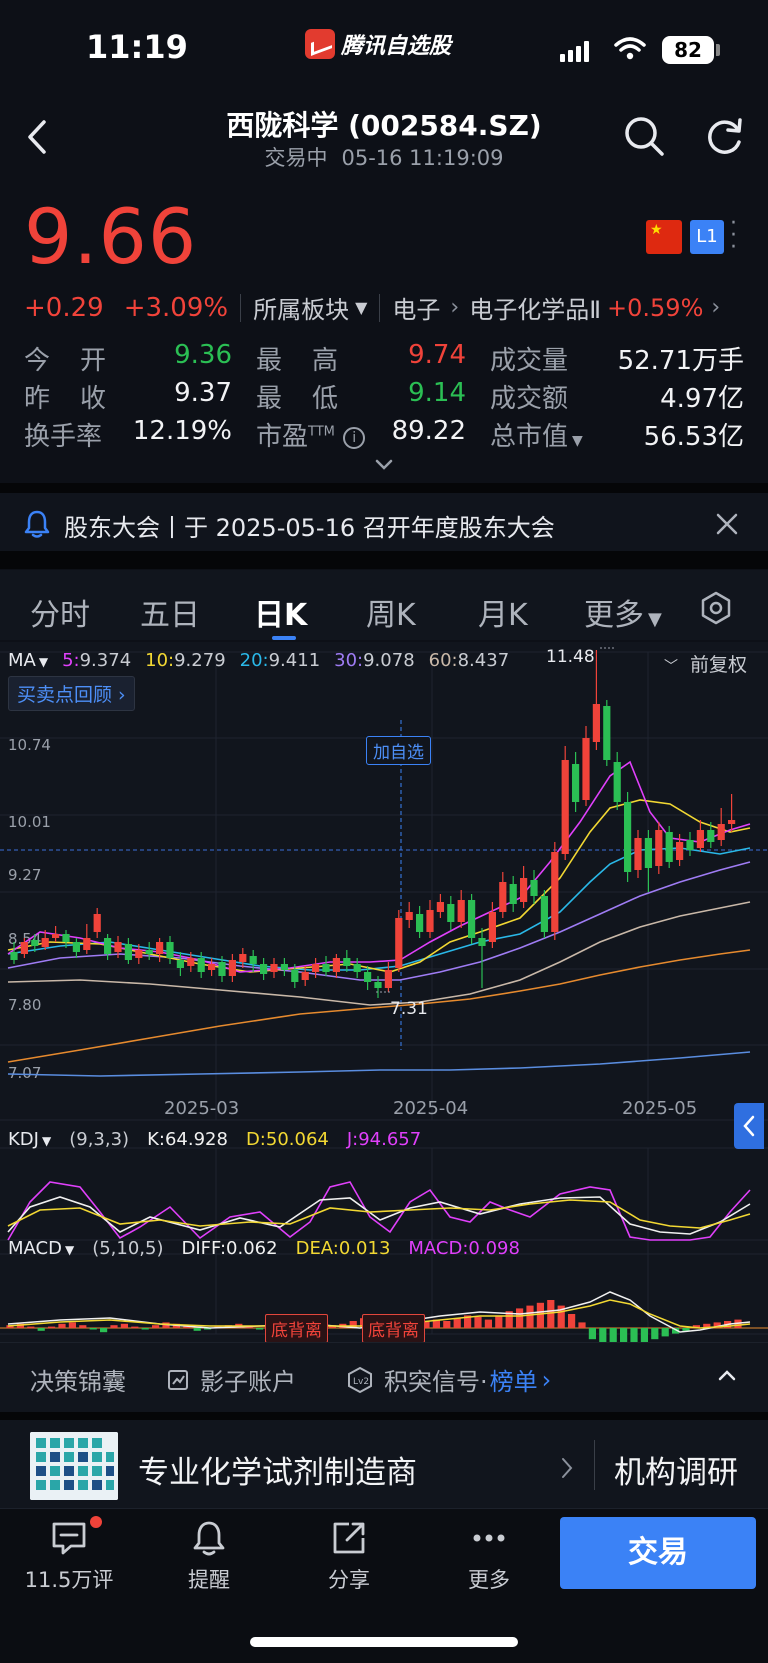 The height and width of the screenshot is (1663, 768). I want to click on prev-close-label: 昨 收, so click(66, 399).